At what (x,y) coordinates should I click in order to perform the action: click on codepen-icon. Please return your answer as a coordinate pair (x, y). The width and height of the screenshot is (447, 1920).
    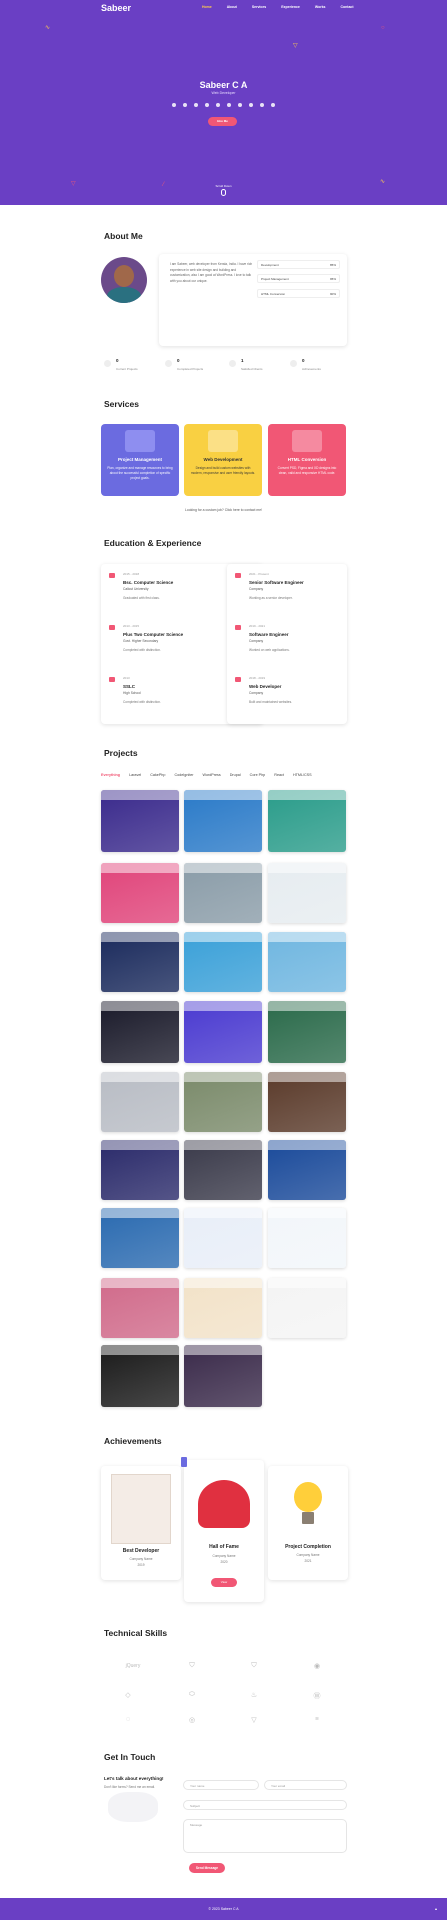
    Looking at the image, I should click on (273, 105).